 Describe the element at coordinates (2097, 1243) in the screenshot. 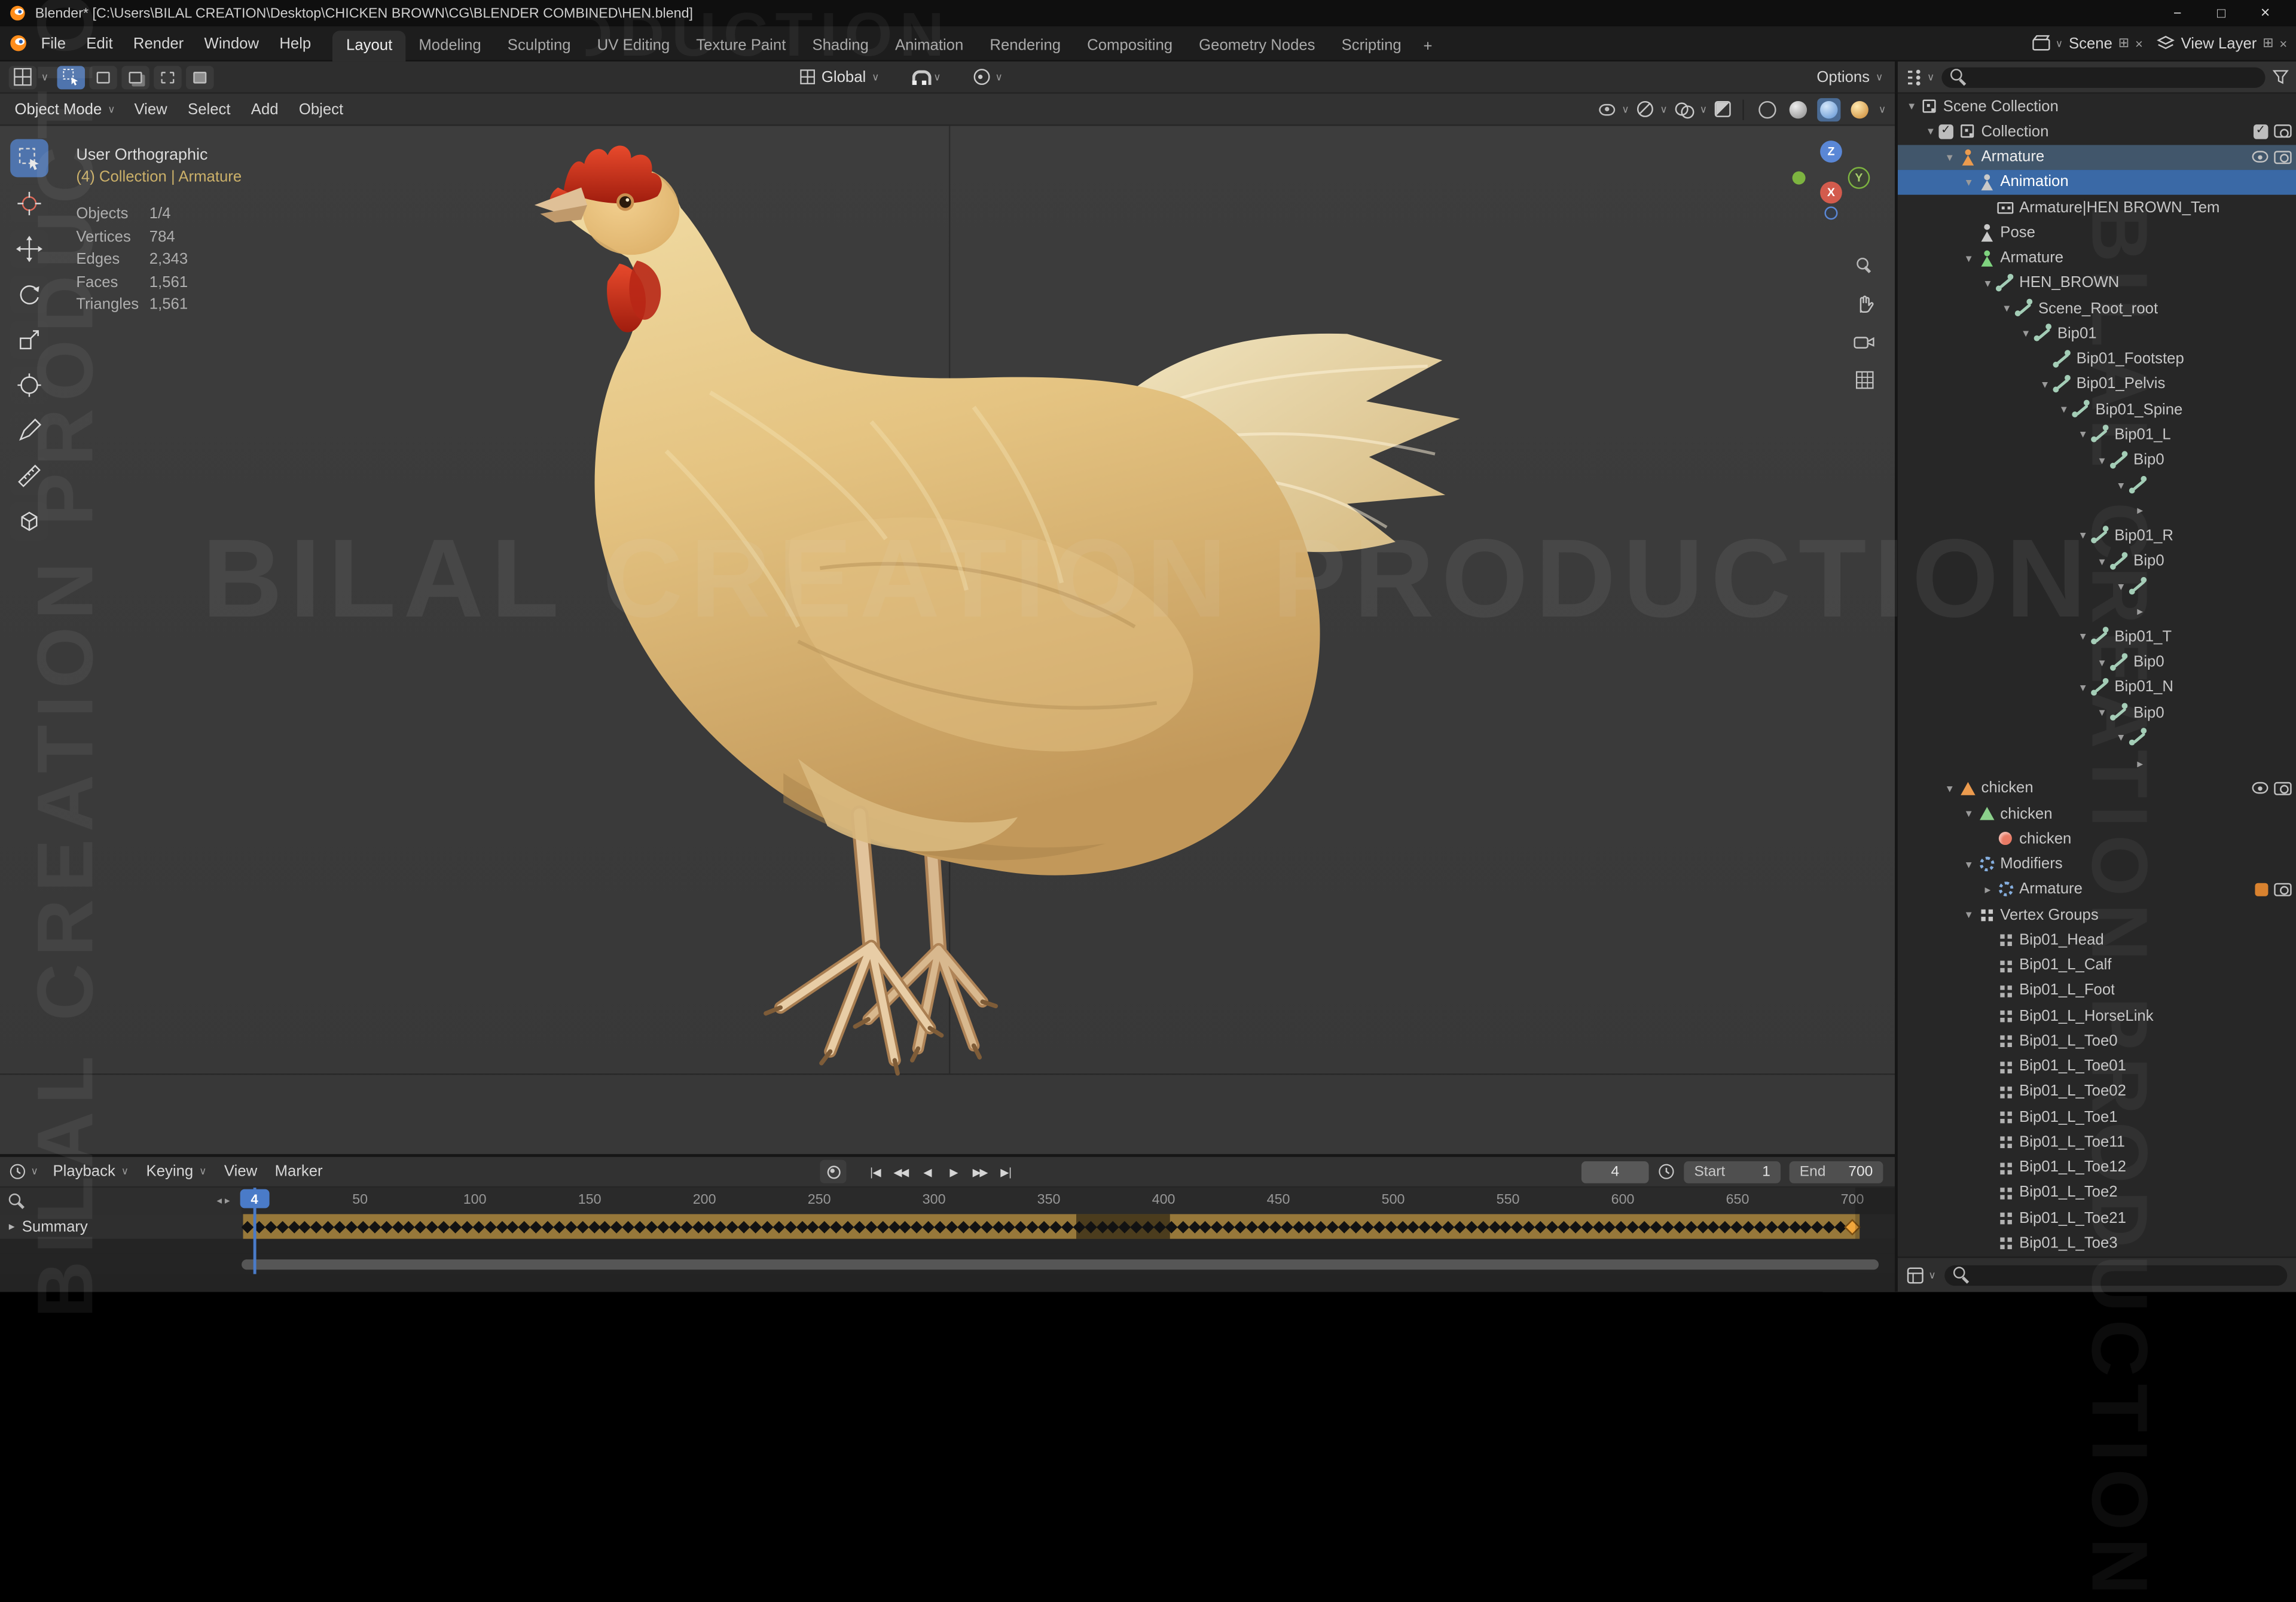

I see `outliner-item-bip01-l-toe3: Bip01_L_Toe3` at that location.